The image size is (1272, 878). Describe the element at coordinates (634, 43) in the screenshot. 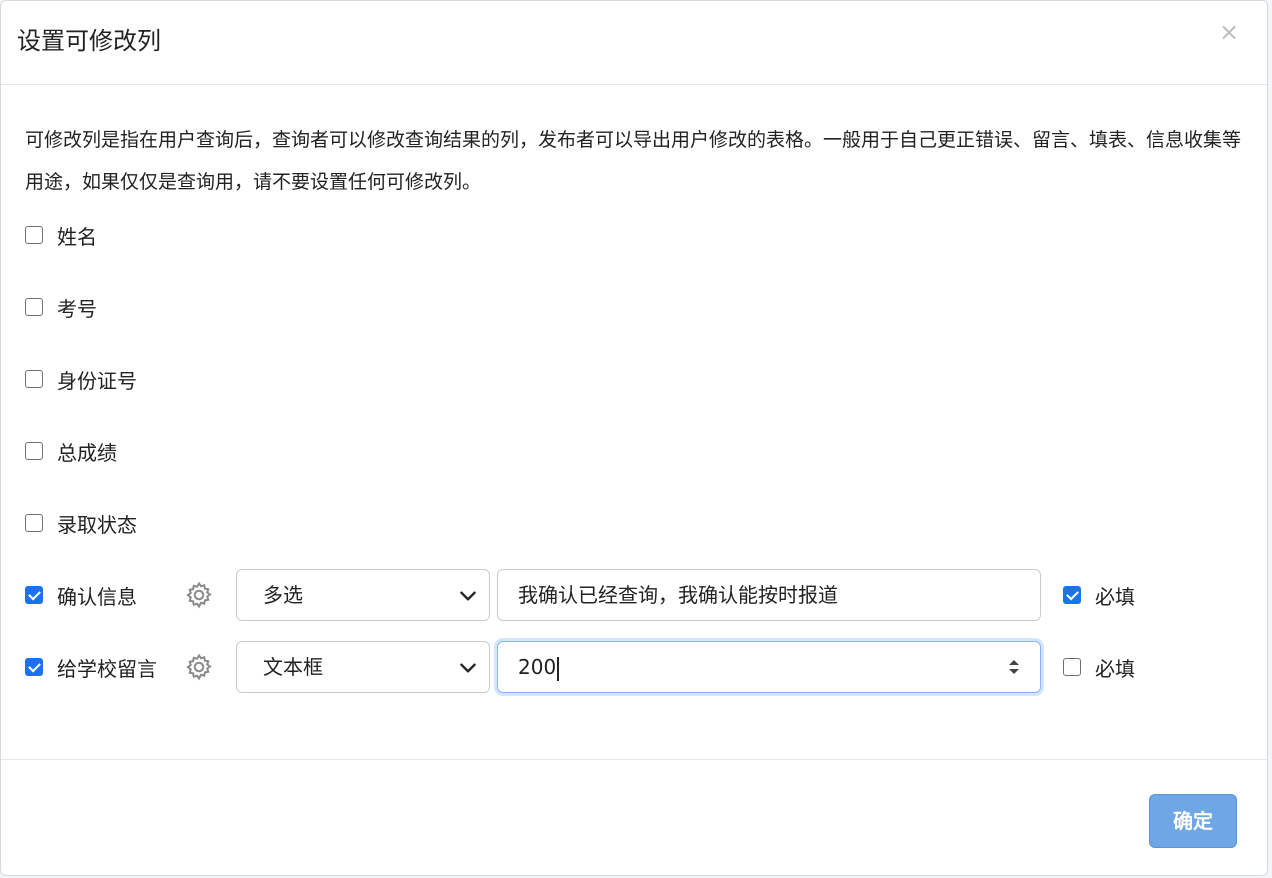

I see `modal-header: 设置可修改列 ×` at that location.